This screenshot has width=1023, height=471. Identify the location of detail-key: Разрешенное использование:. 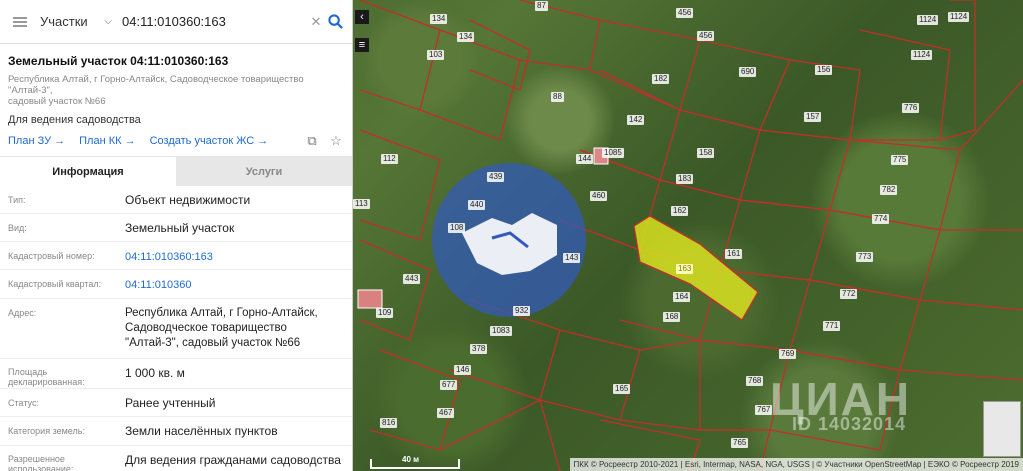
(41, 462).